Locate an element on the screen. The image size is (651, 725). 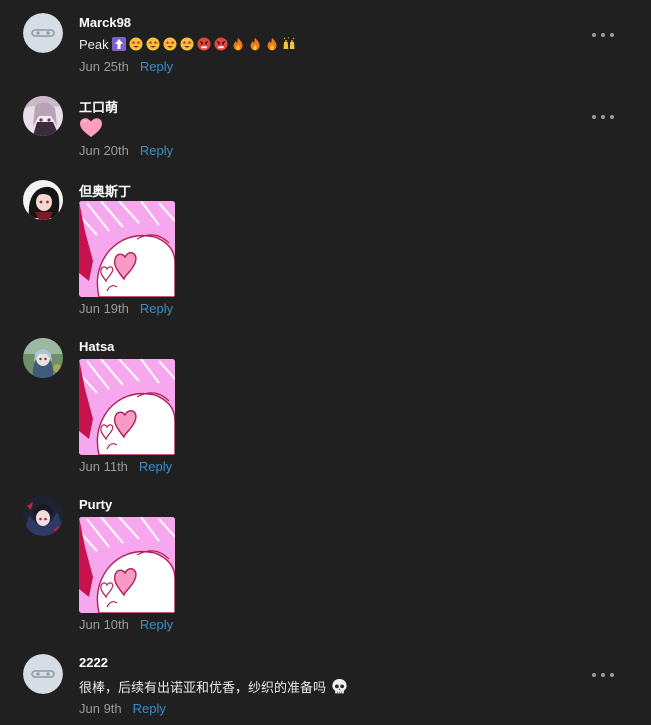
comment-meta: Jun 9th Reply is located at coordinates (122, 708).